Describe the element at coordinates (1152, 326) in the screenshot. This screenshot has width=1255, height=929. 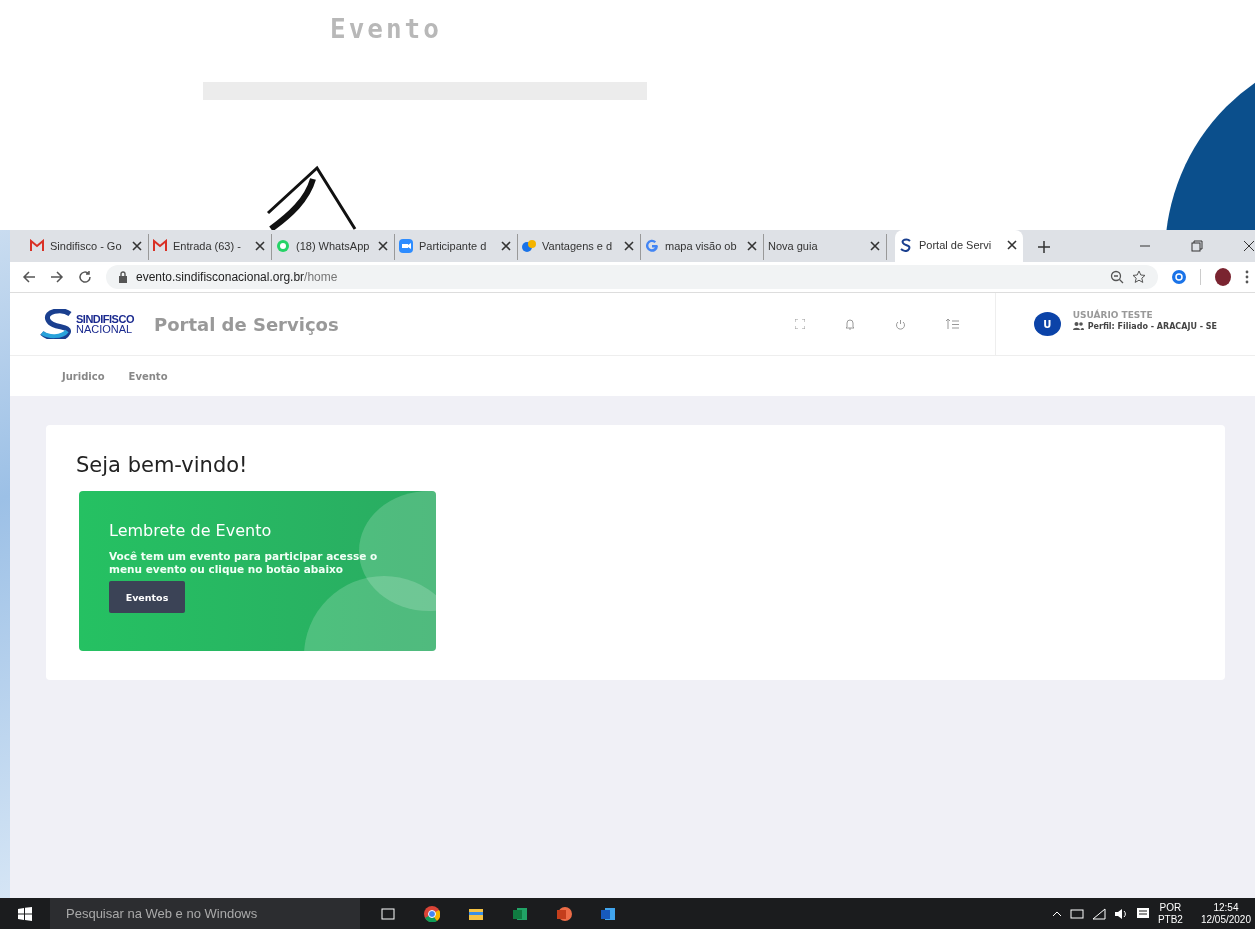
I see `user-profile: Perfil: Filiado - ARACAJU - SE` at that location.